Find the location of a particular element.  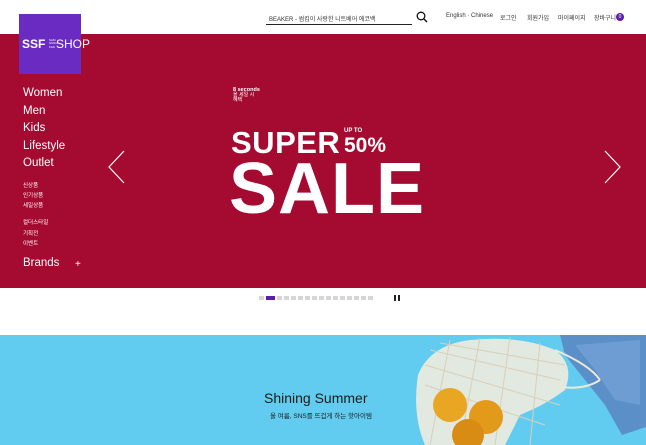

brands-expand-icon: + is located at coordinates (78, 264).